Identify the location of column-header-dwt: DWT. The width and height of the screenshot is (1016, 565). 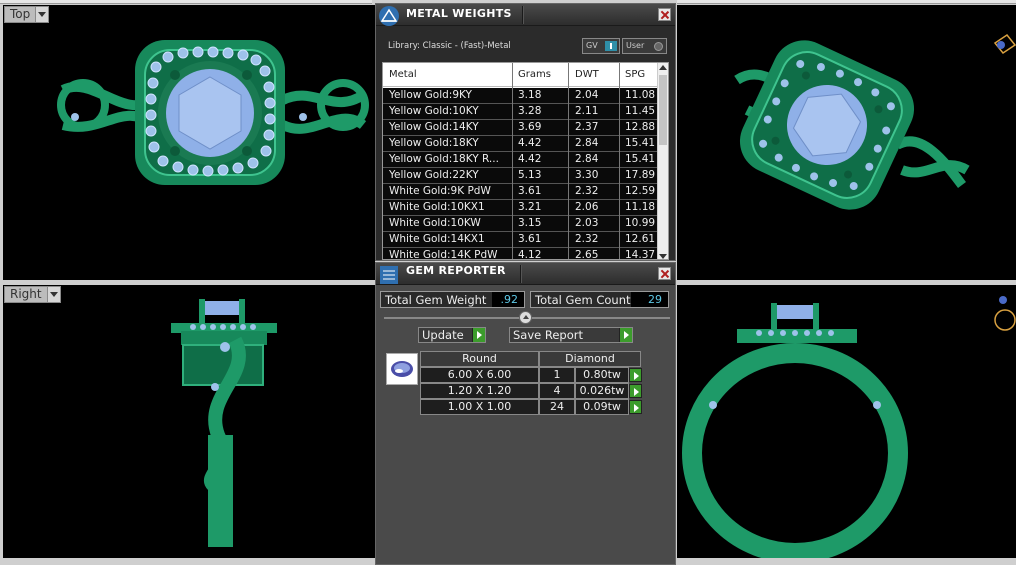
(587, 74).